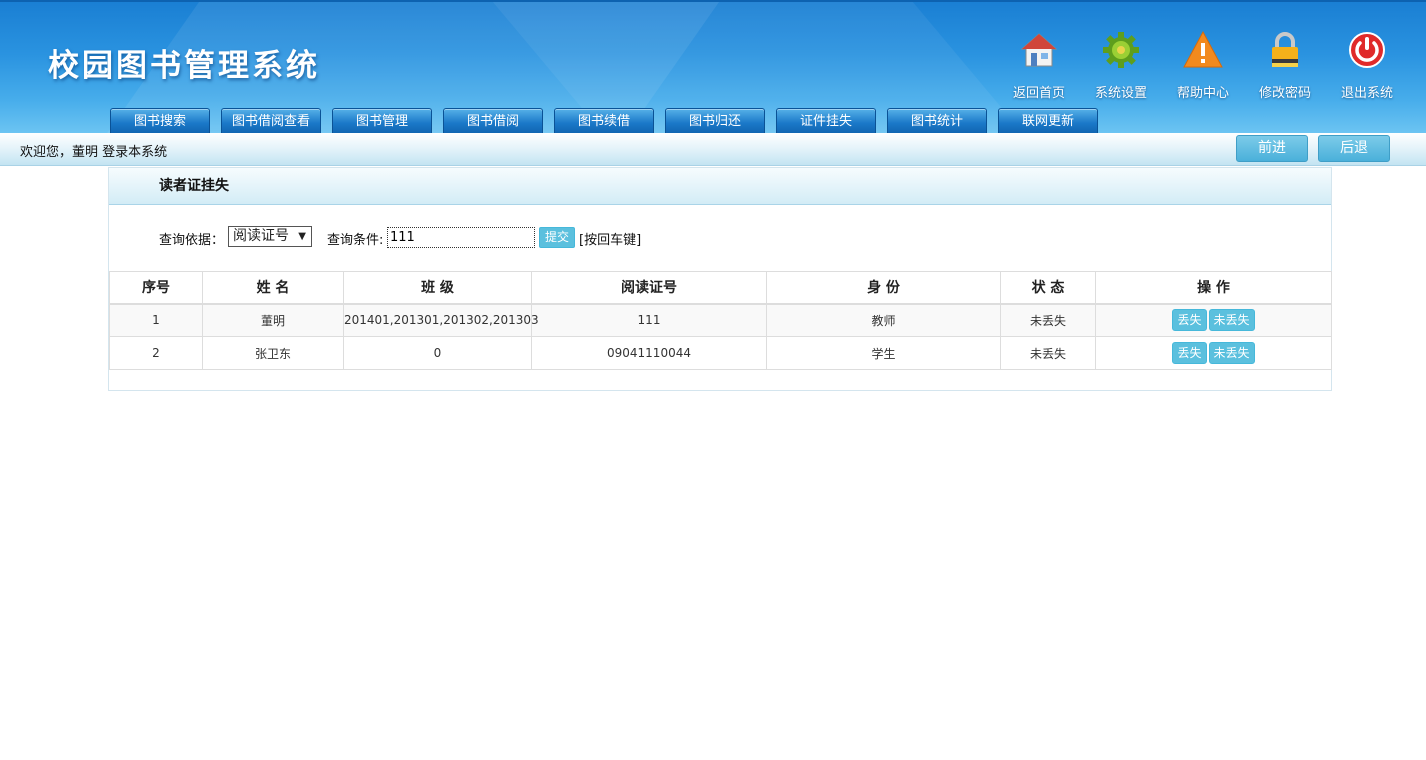 This screenshot has height=760, width=1426. Describe the element at coordinates (937, 120) in the screenshot. I see `tab-book-stats: 图书统计` at that location.